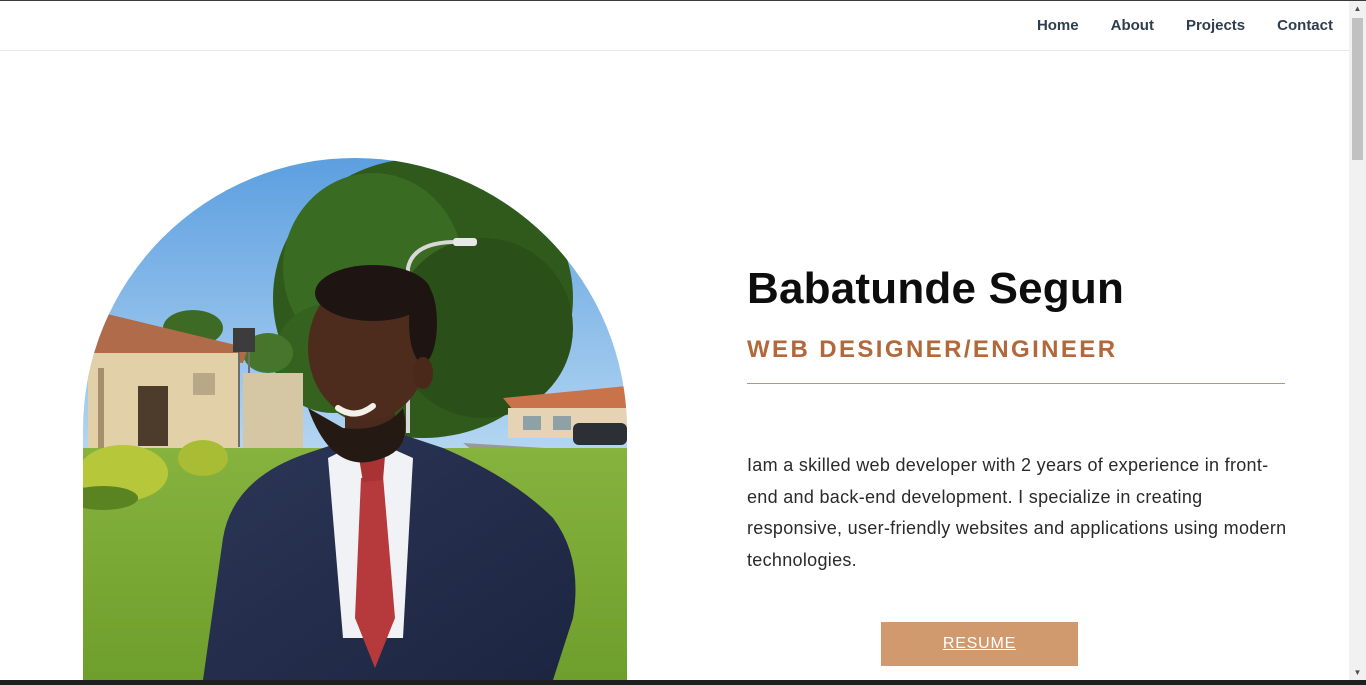 The width and height of the screenshot is (1366, 685). Describe the element at coordinates (979, 644) in the screenshot. I see `resume-button: RESUME` at that location.